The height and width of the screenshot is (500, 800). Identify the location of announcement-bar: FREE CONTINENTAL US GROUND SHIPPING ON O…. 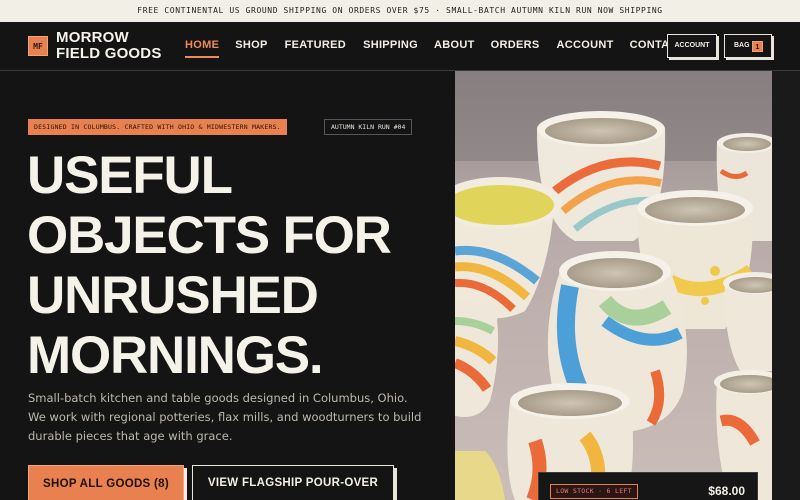
(400, 11).